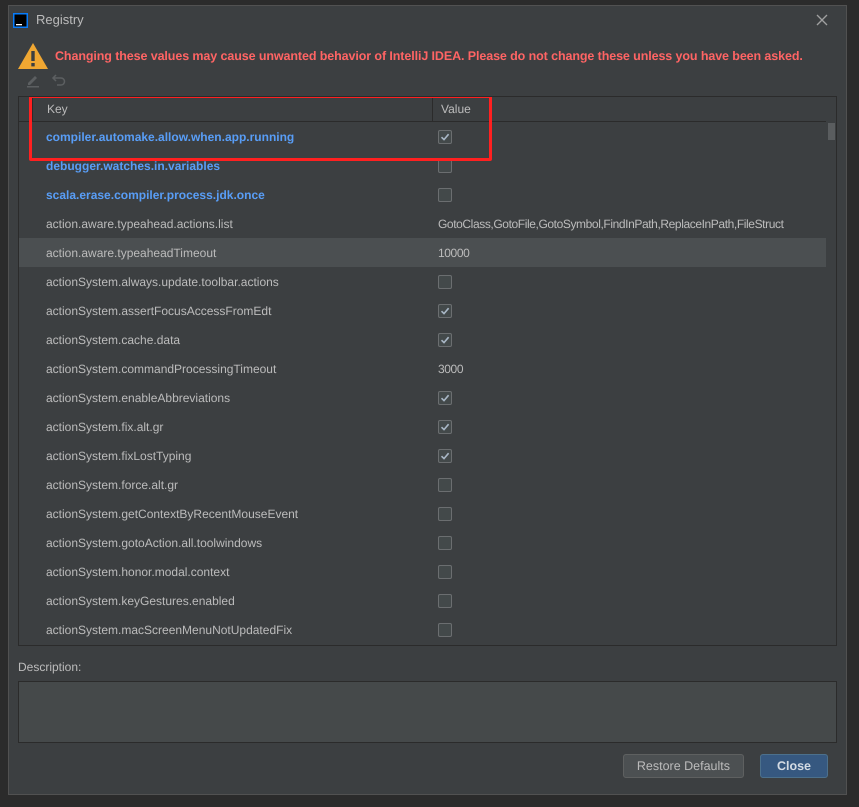 Image resolution: width=859 pixels, height=807 pixels. I want to click on registry-key: actionSystem.fixLostTyping, so click(226, 455).